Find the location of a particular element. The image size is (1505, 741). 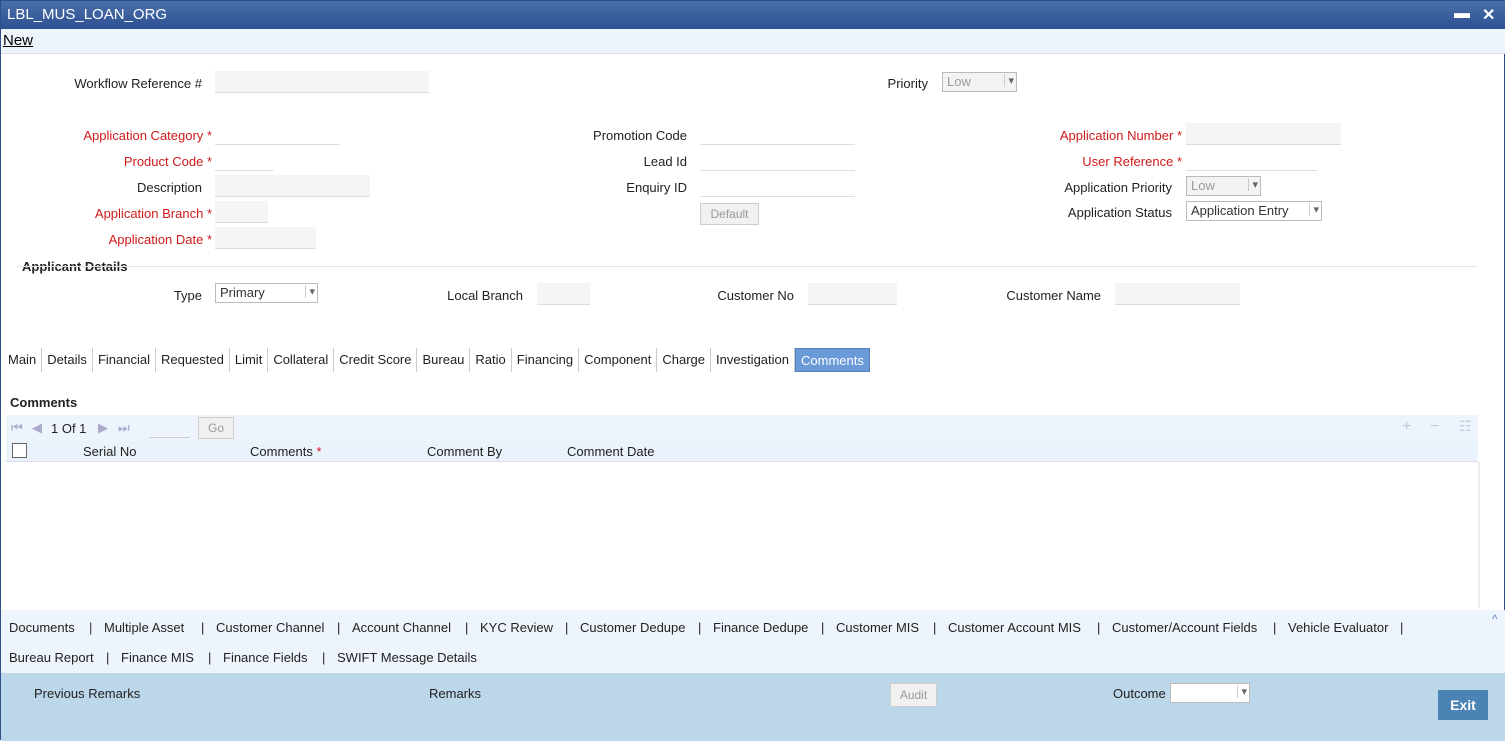

tab-limit: Limit is located at coordinates (249, 360).